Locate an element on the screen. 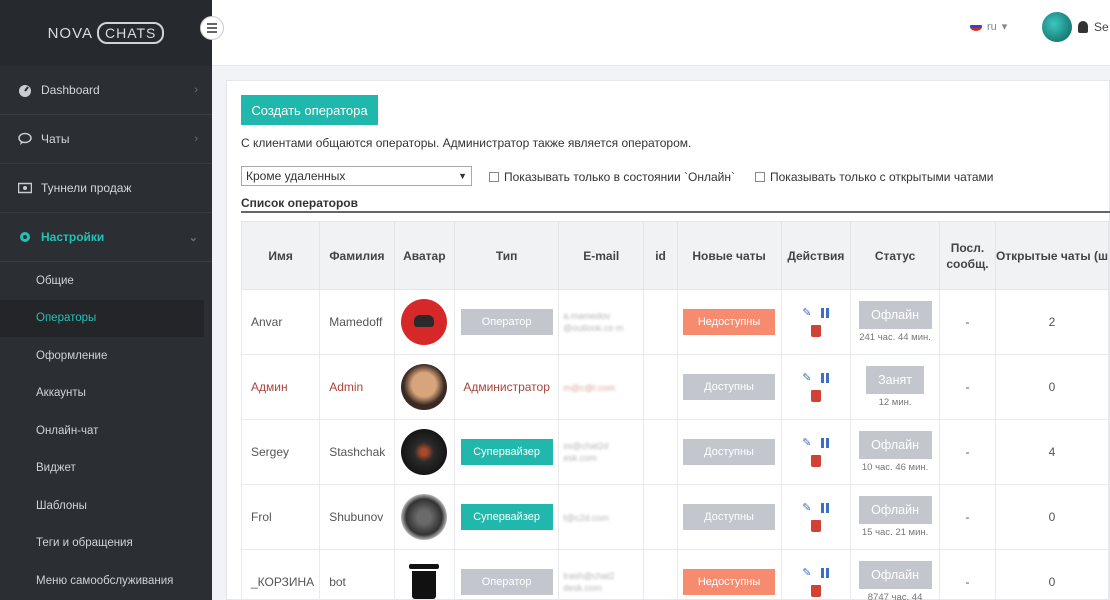 This screenshot has width=1110, height=600. sidebar-item-settings: Настройки ⌄ is located at coordinates (106, 237).